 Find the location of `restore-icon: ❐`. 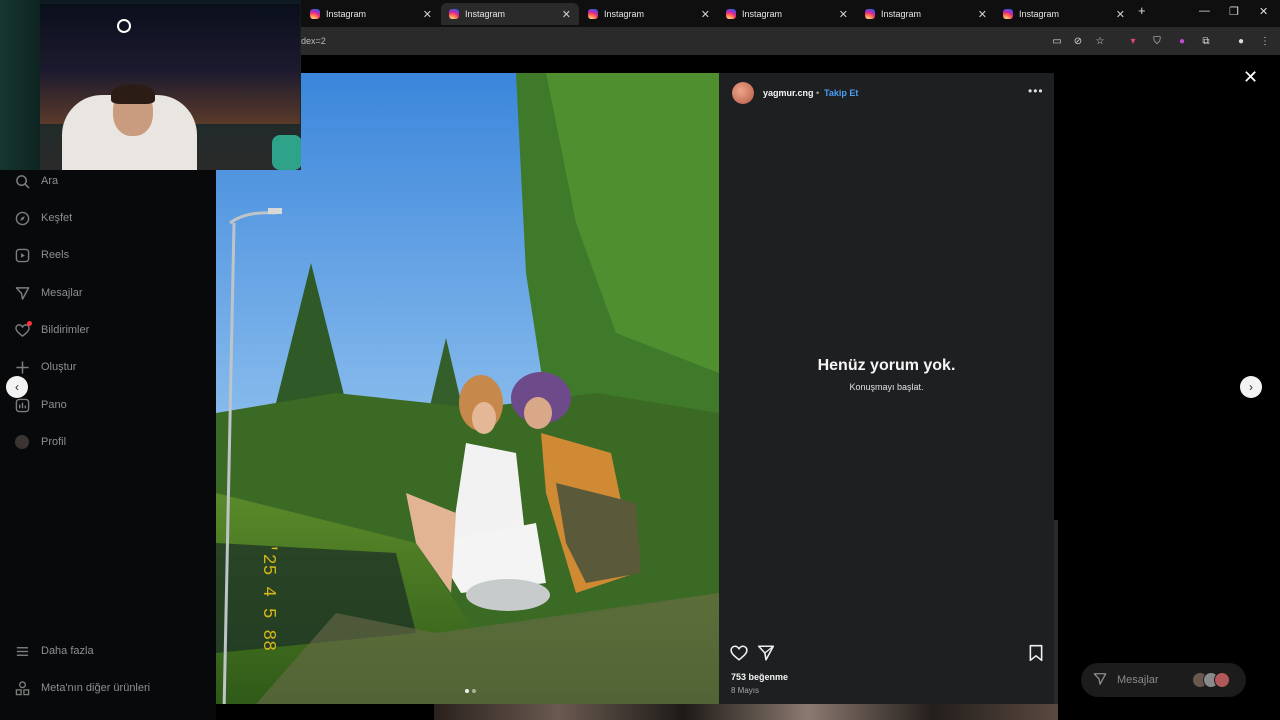

restore-icon: ❐ is located at coordinates (1234, 11).